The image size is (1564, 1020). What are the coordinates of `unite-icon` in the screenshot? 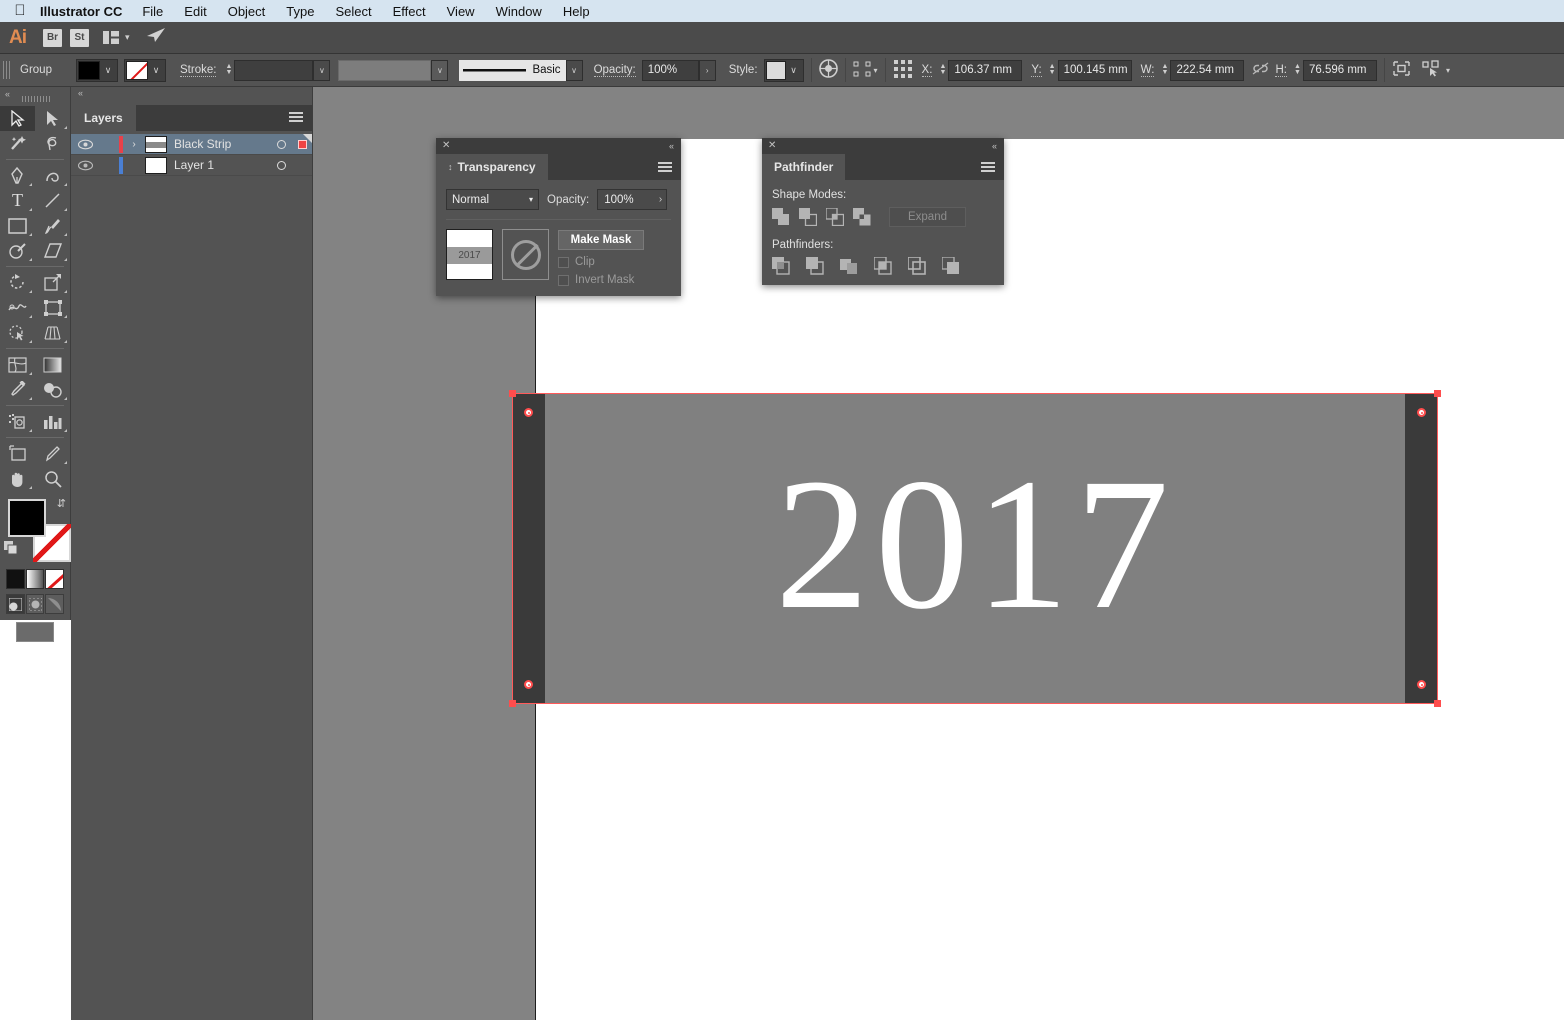 It's located at (781, 217).